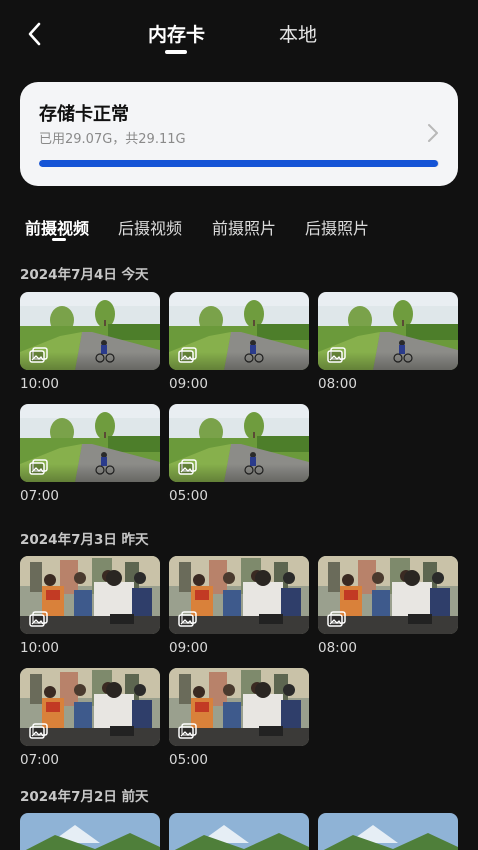 The width and height of the screenshot is (478, 850). What do you see at coordinates (59, 239) in the screenshot?
I see `category-active-indicator` at bounding box center [59, 239].